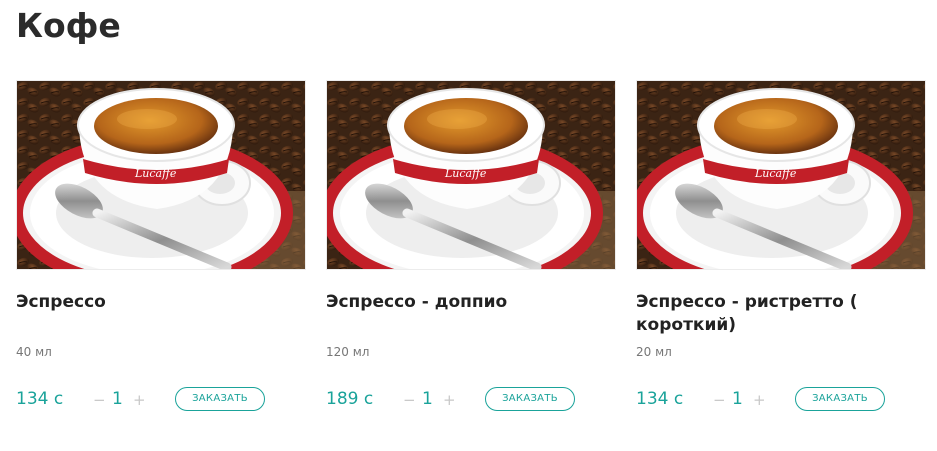 This screenshot has height=451, width=937. What do you see at coordinates (766, 314) in the screenshot?
I see `product-name: Эспрессо - ристретто ( короткий)` at bounding box center [766, 314].